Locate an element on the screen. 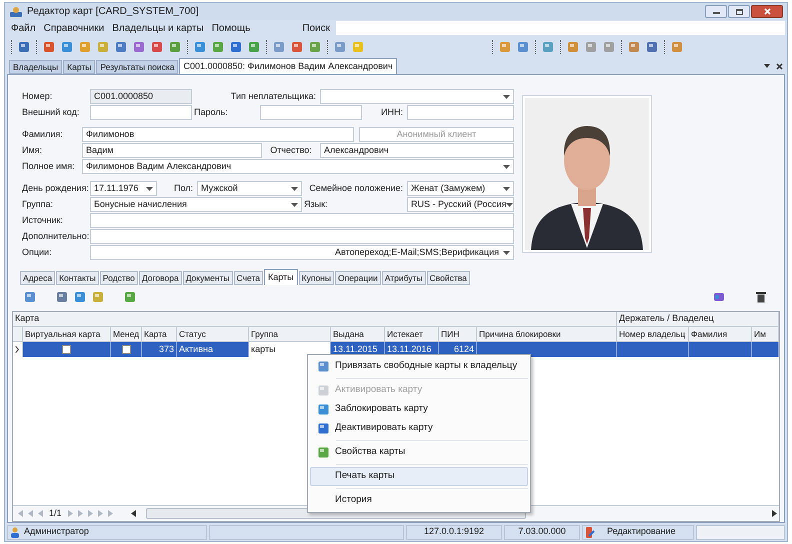  table-row: 373 Активна карты 13.11.2015 13.11.2016 6124 is located at coordinates (396, 349).